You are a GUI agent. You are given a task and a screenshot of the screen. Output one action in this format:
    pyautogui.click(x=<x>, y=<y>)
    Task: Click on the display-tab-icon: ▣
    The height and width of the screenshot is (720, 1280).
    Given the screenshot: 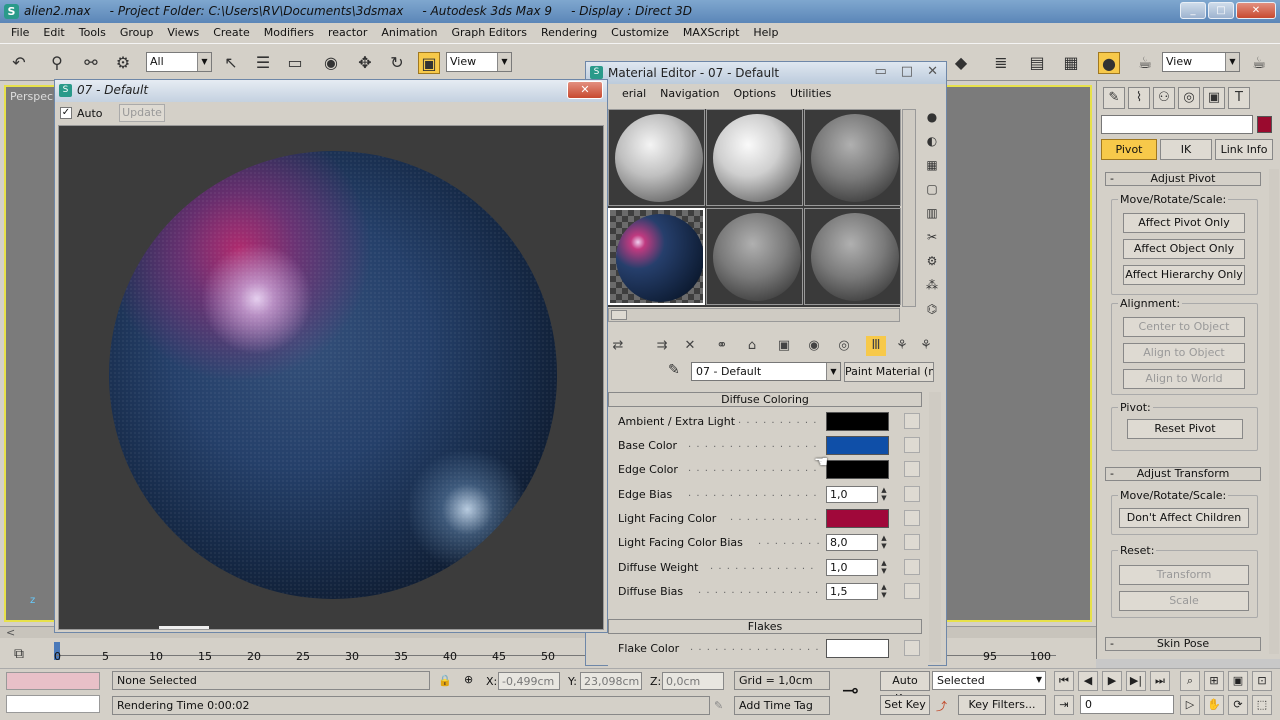 What is the action you would take?
    pyautogui.click(x=1214, y=98)
    